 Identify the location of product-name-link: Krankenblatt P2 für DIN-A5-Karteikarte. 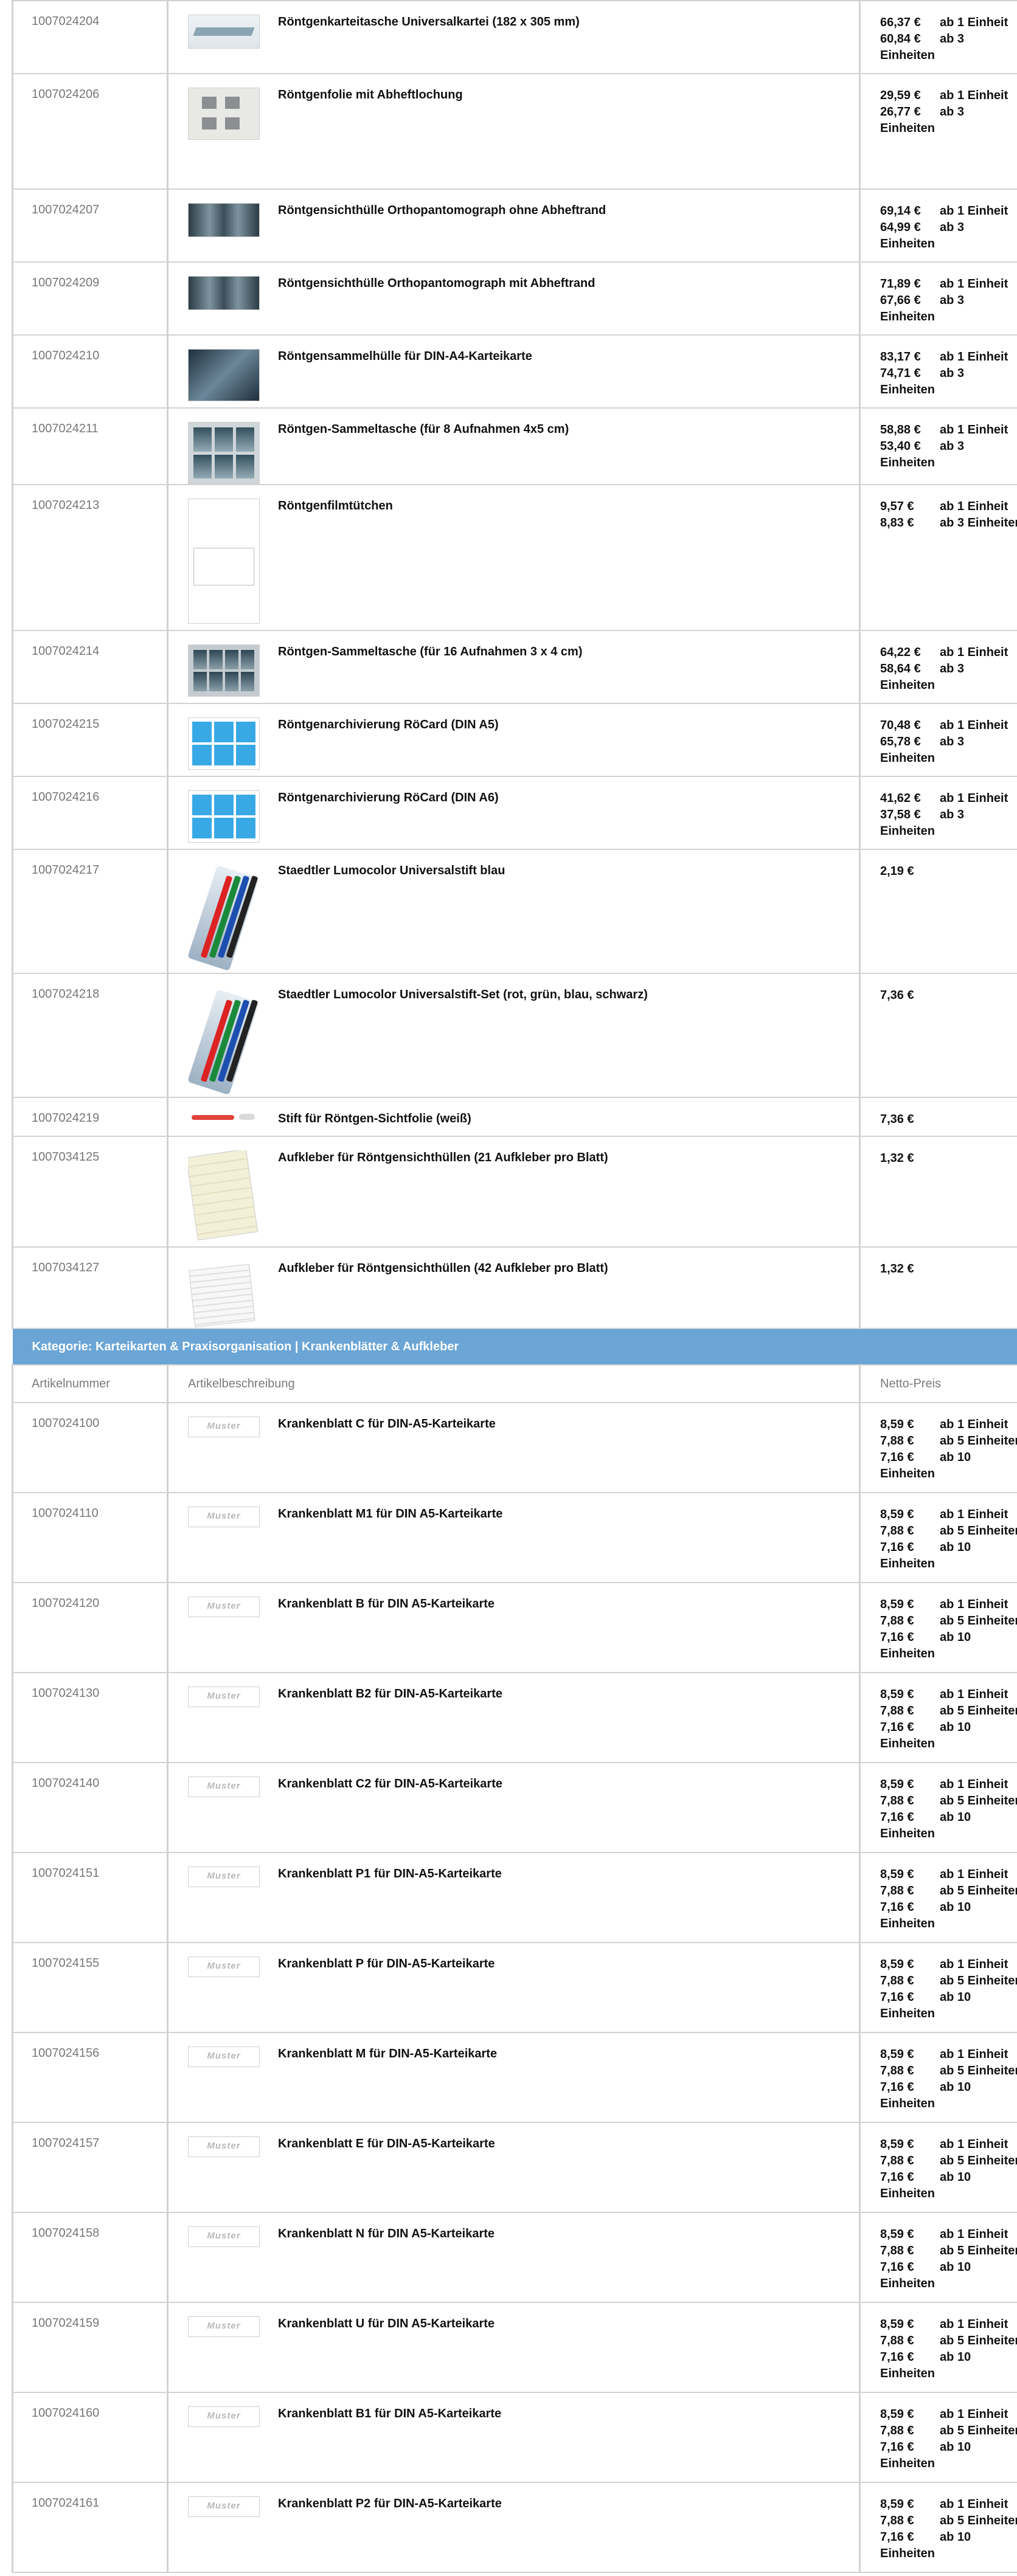
(390, 2503).